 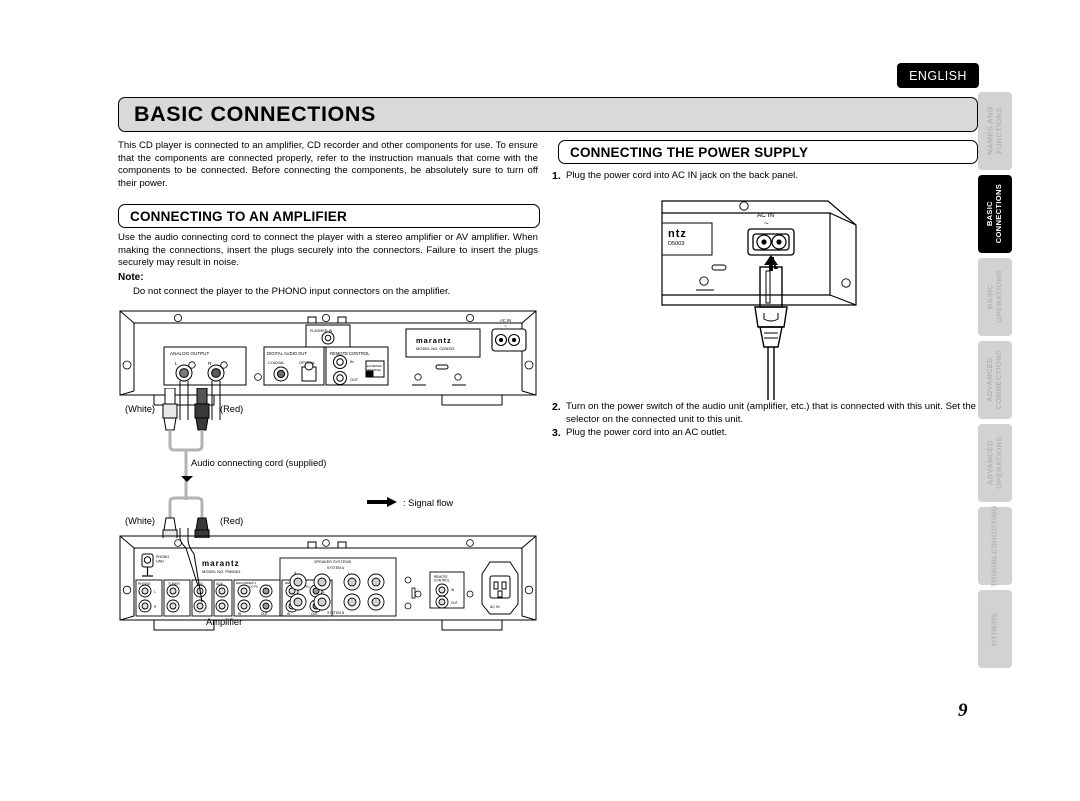 What do you see at coordinates (231, 521) in the screenshot?
I see `cable-bottom-red-label: (Red)` at bounding box center [231, 521].